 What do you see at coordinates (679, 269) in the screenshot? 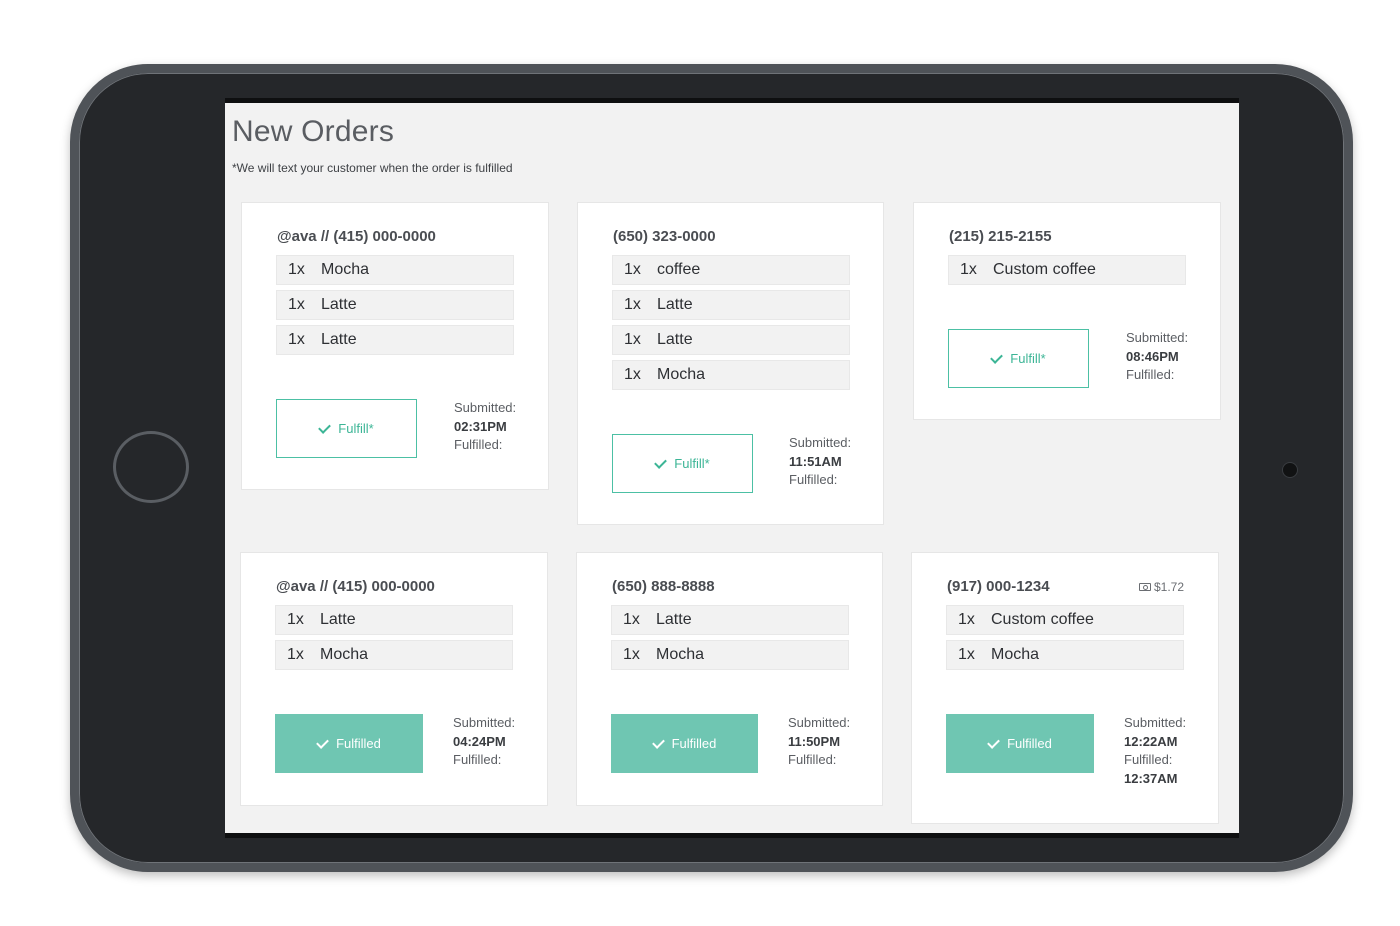
I see `item-name: coffee` at bounding box center [679, 269].